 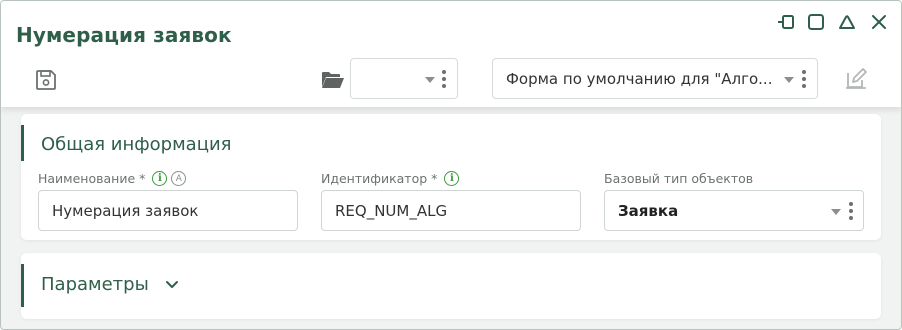 I want to click on id-label-text: Идентификатор *, so click(x=379, y=178).